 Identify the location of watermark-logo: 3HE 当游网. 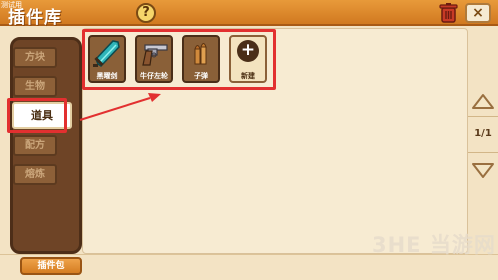
(434, 245).